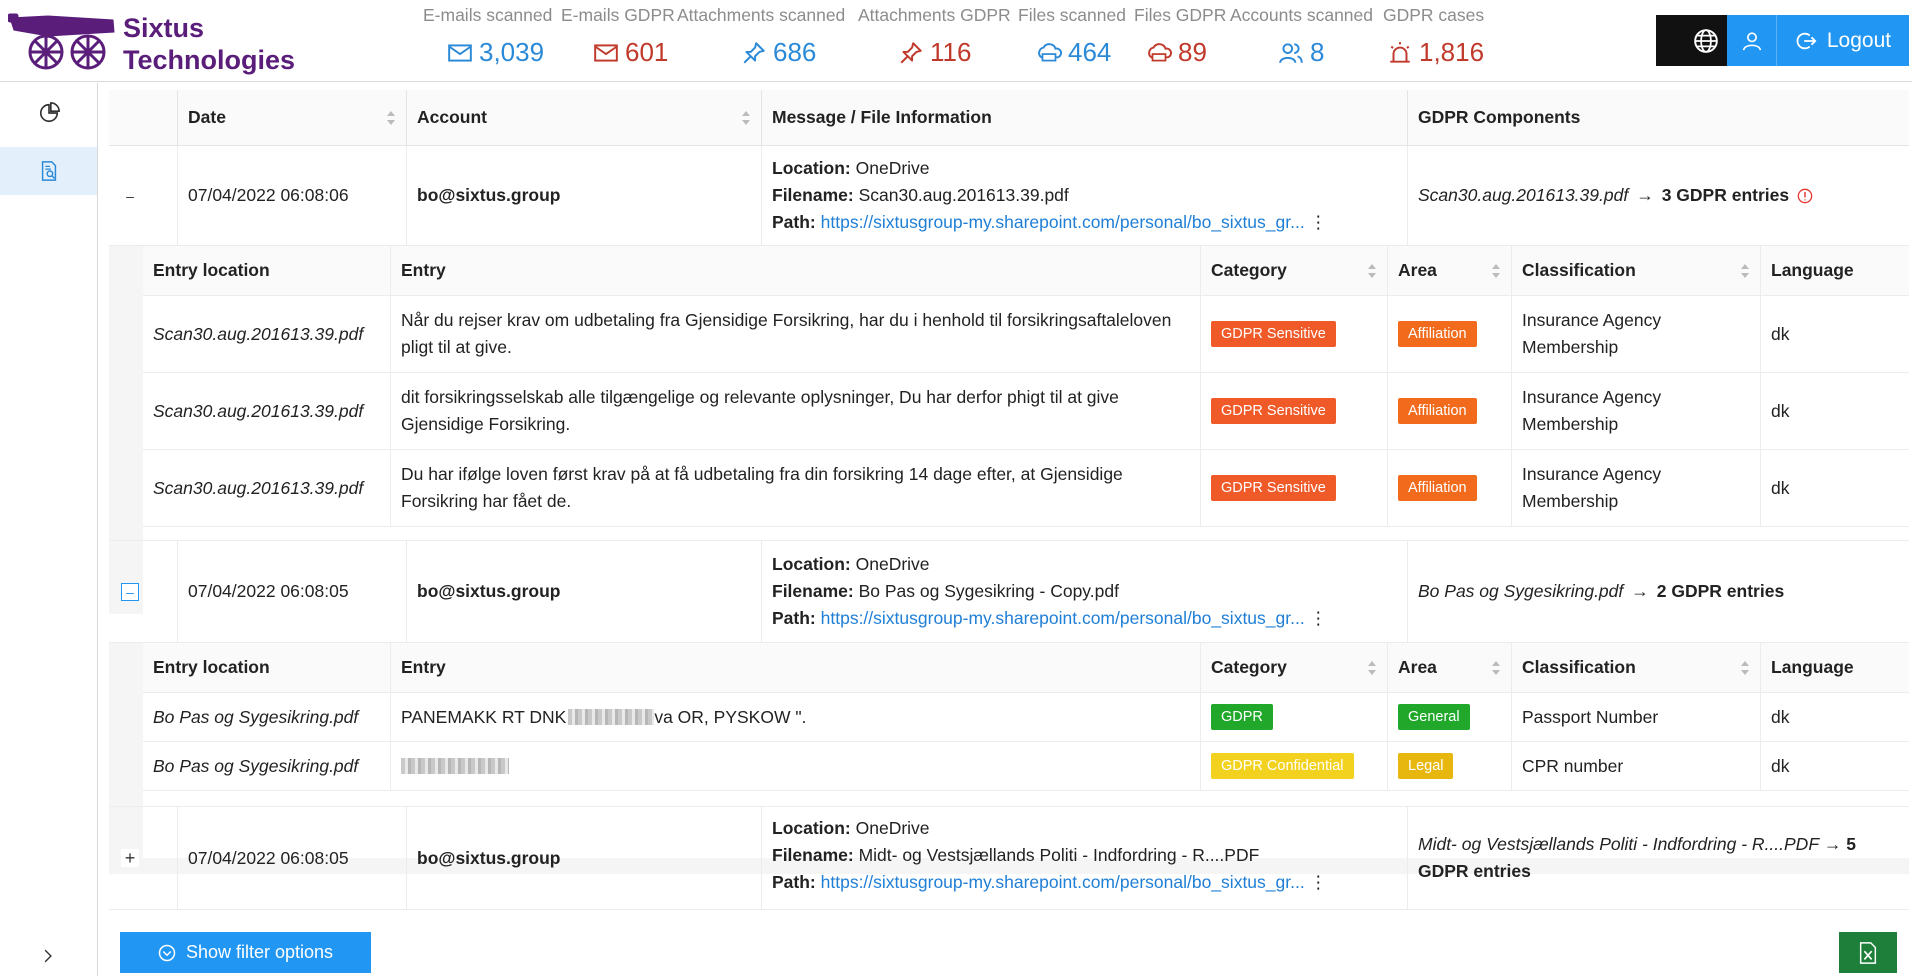 The height and width of the screenshot is (976, 1912). Describe the element at coordinates (934, 52) in the screenshot. I see `stat-value: 116` at that location.